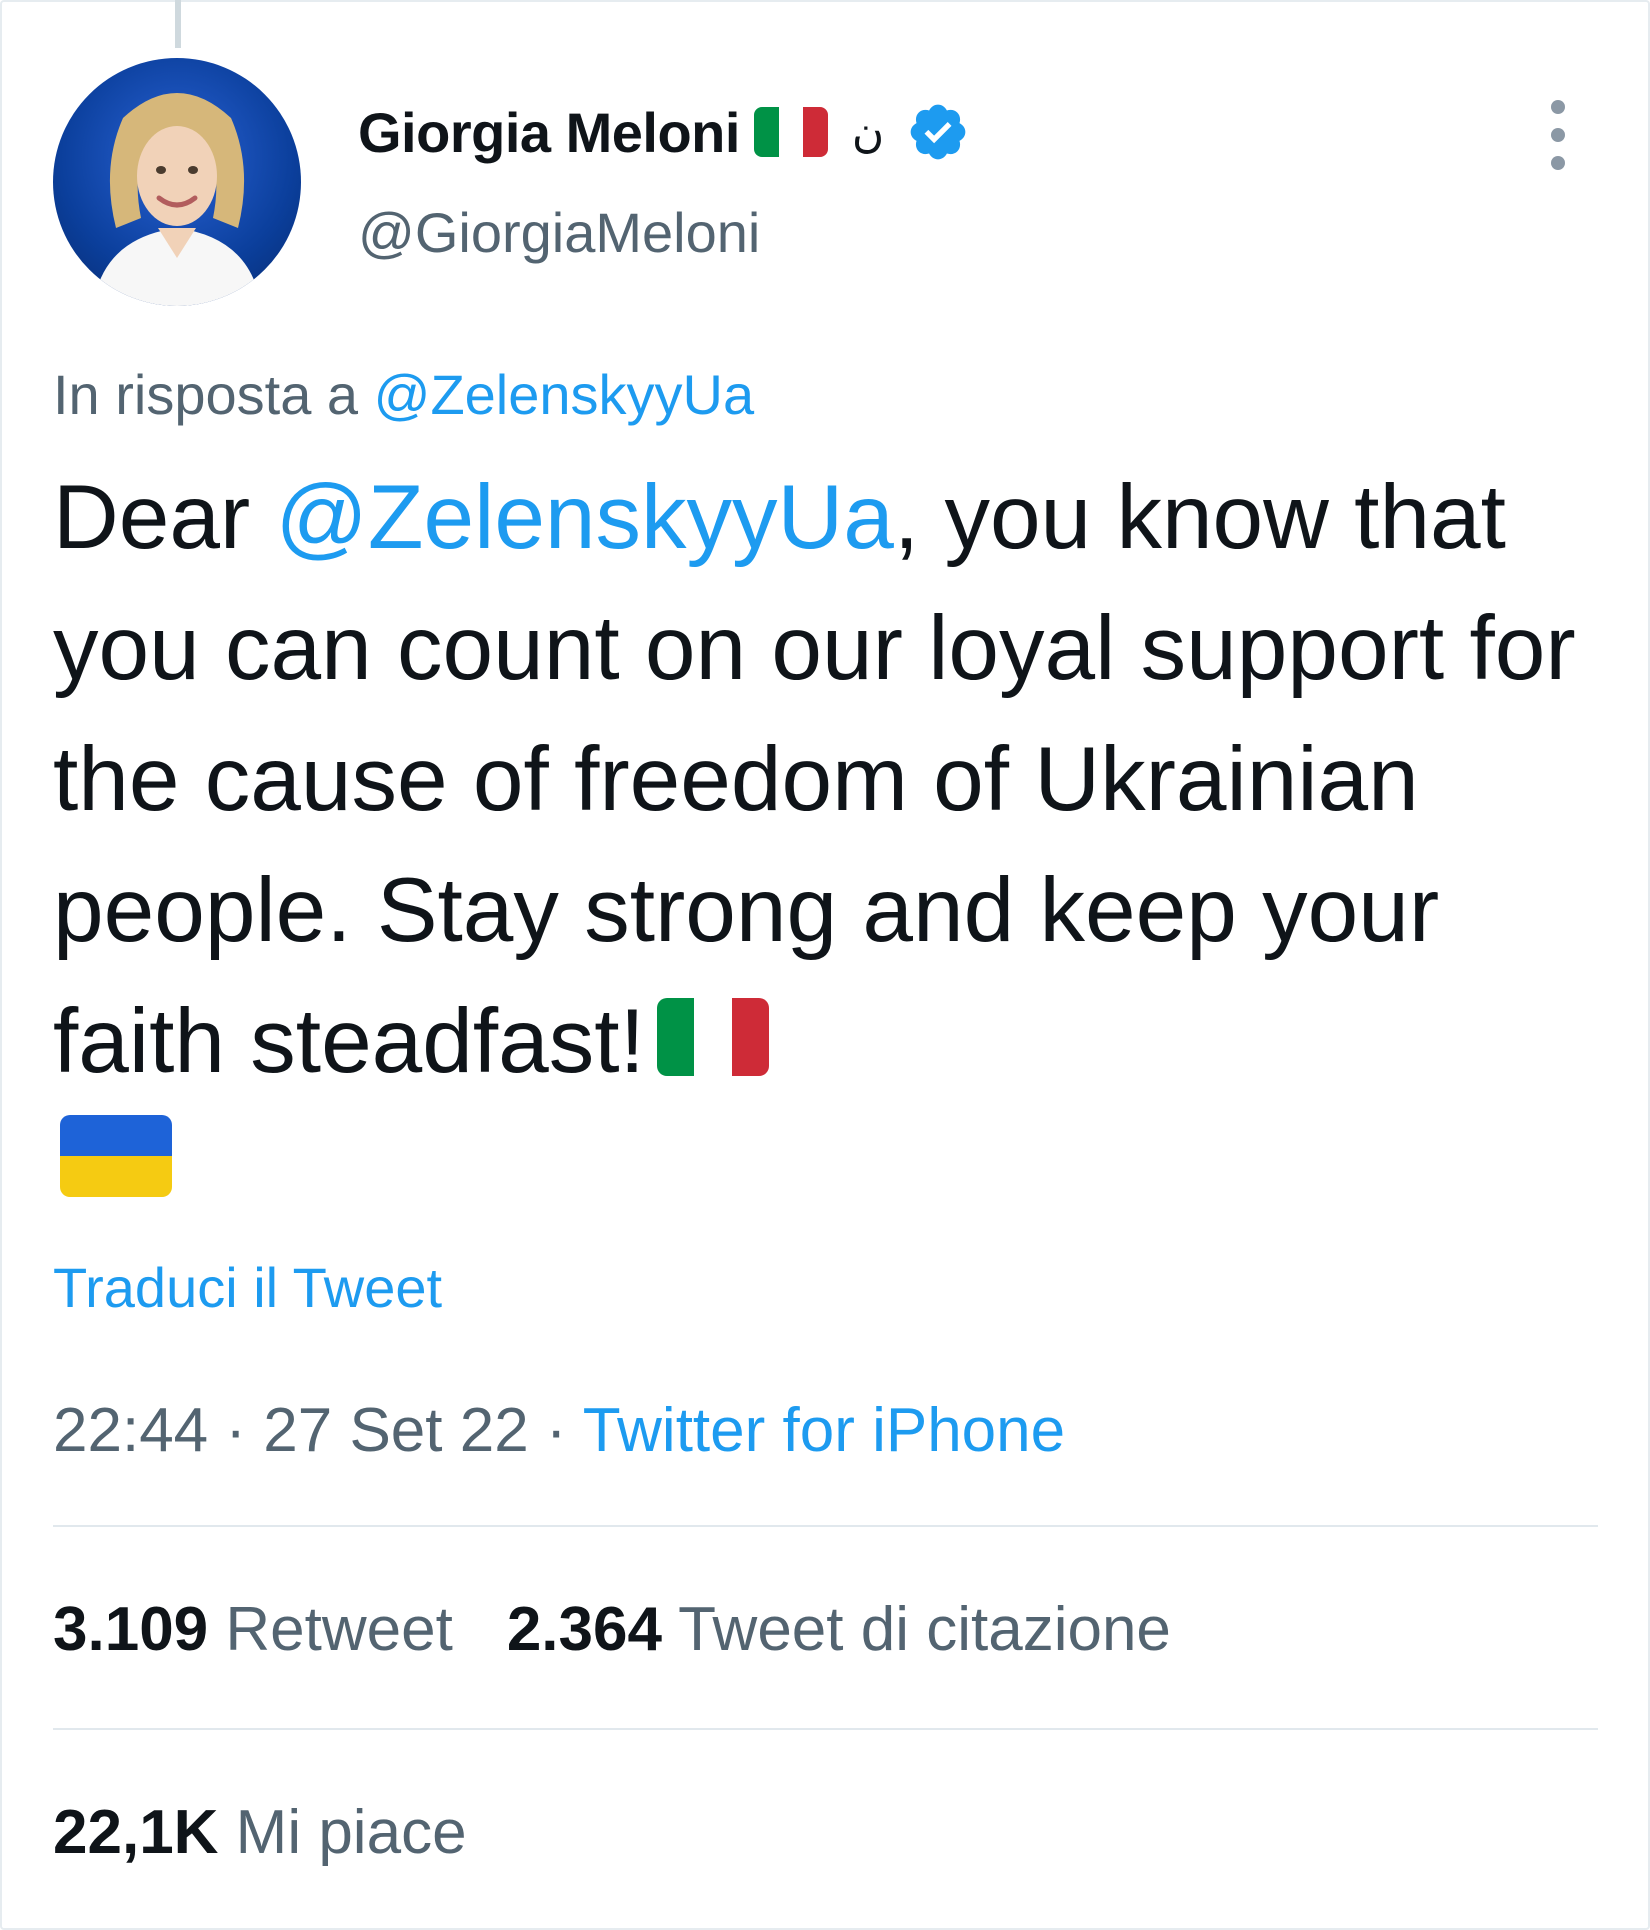 This screenshot has height=1930, width=1650. I want to click on retweets-stat: 3.109 Retweet, so click(253, 1629).